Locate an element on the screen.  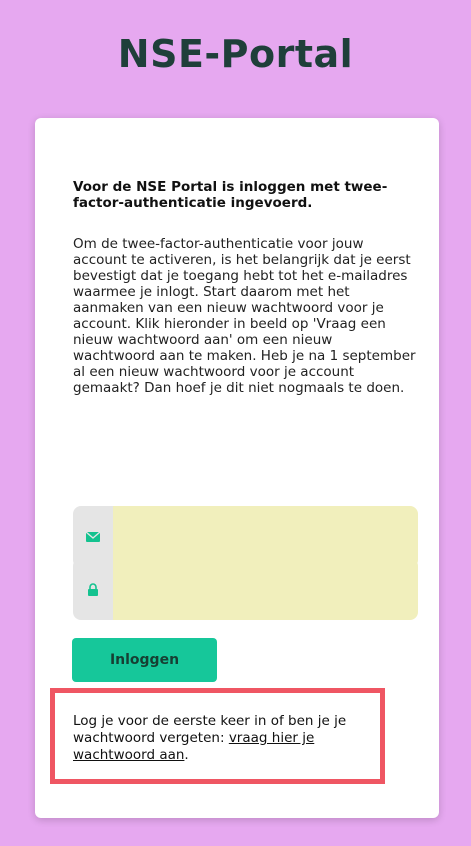
password-input is located at coordinates (265, 589).